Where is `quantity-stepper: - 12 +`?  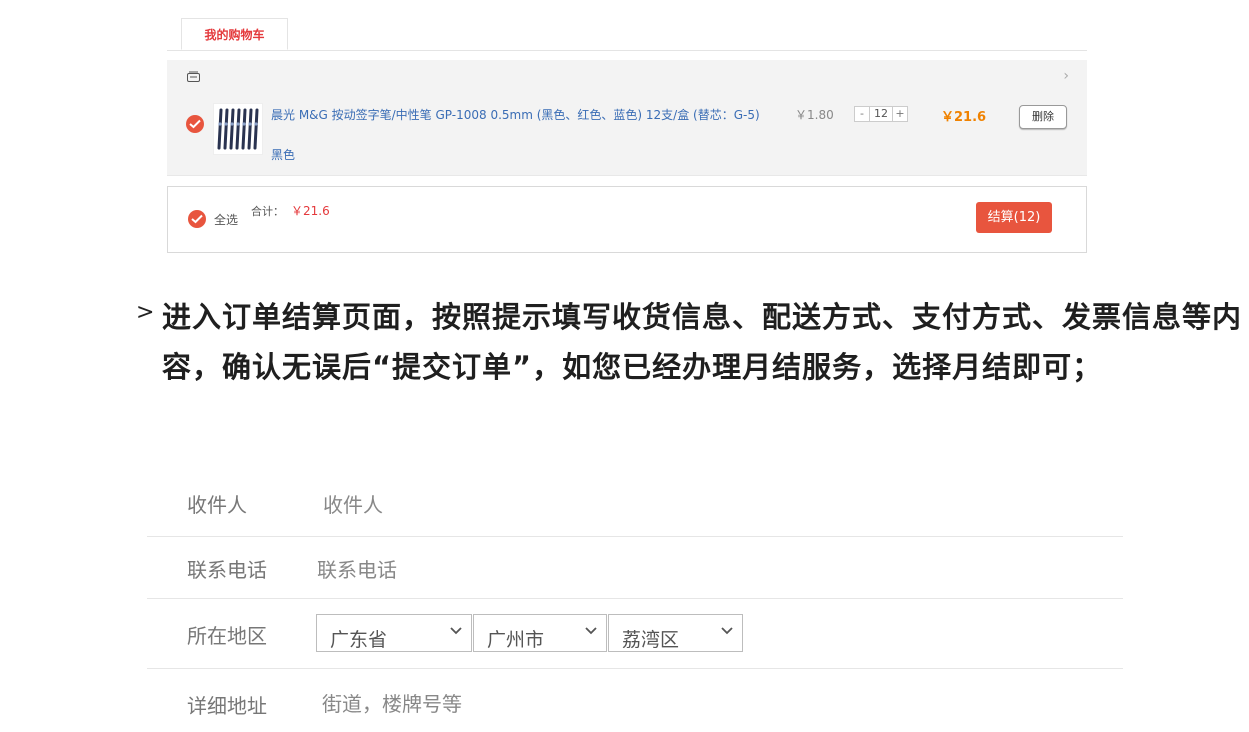 quantity-stepper: - 12 + is located at coordinates (881, 114).